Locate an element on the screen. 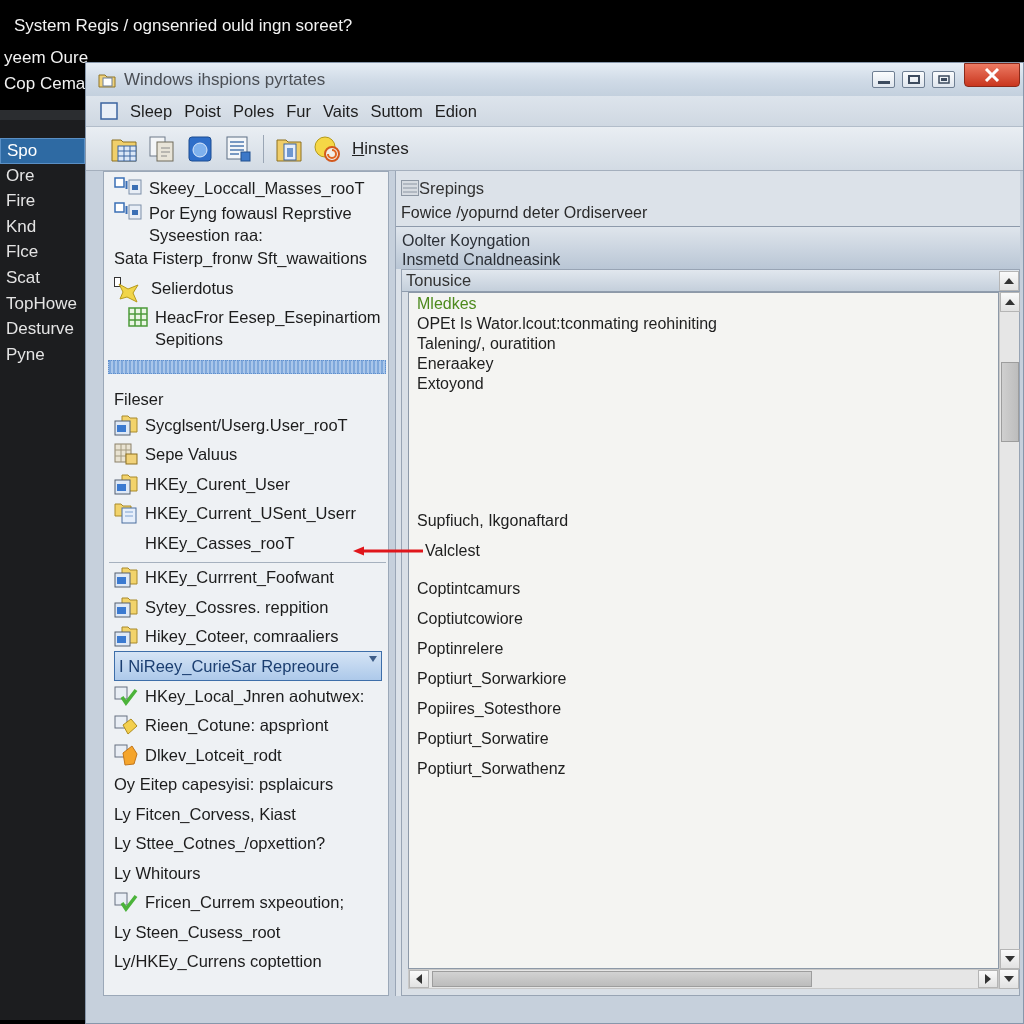 This screenshot has height=1024, width=1024. tree-item: Sepe Valuus is located at coordinates (246, 454).